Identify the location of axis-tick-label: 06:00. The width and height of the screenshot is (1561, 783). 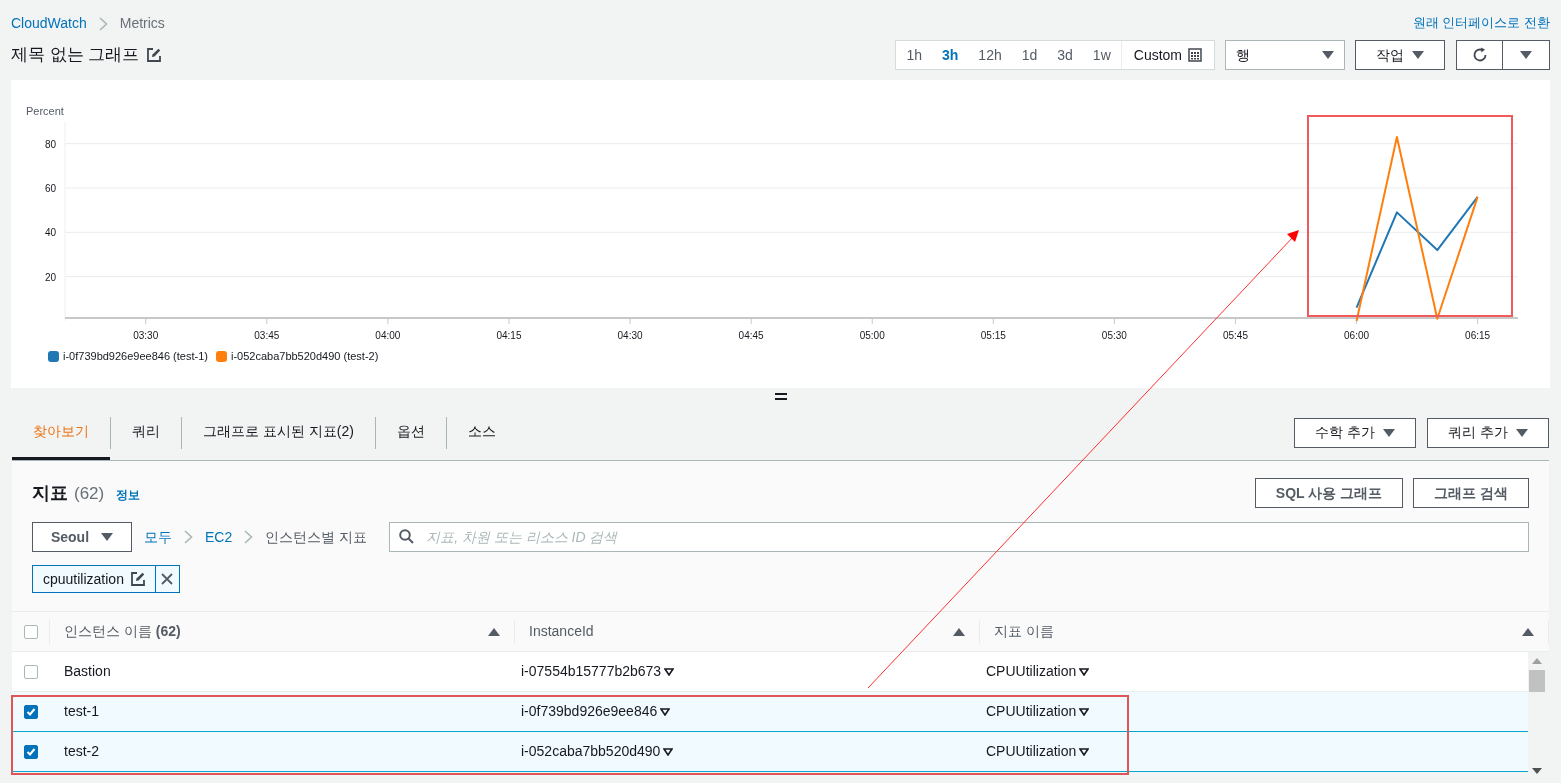
(1357, 335).